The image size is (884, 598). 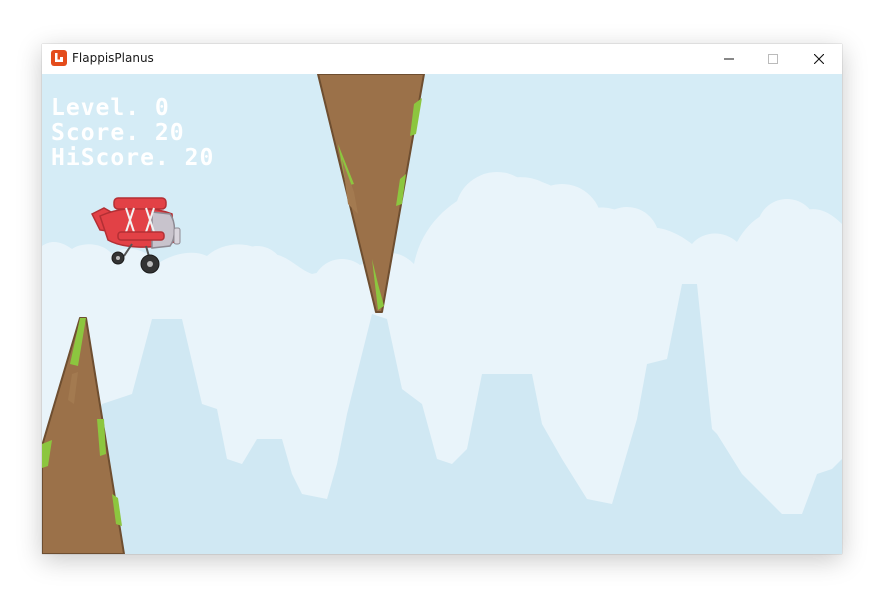 I want to click on score-readout: Score. 20, so click(x=118, y=133).